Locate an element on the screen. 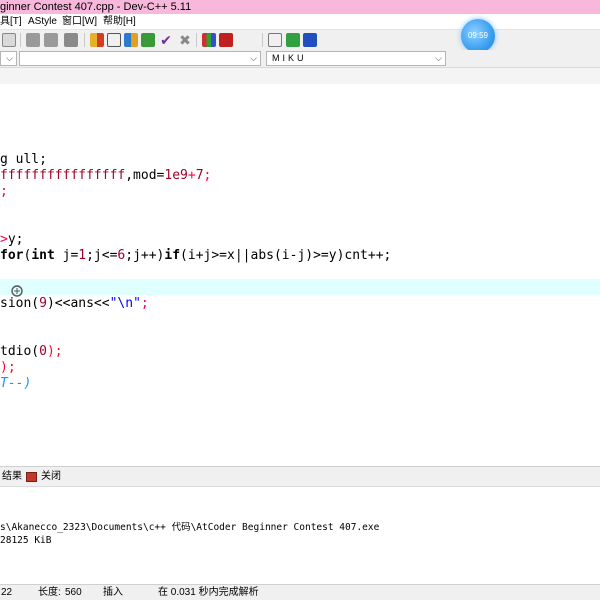 The height and width of the screenshot is (600, 600). code-token: T--) is located at coordinates (16, 383).